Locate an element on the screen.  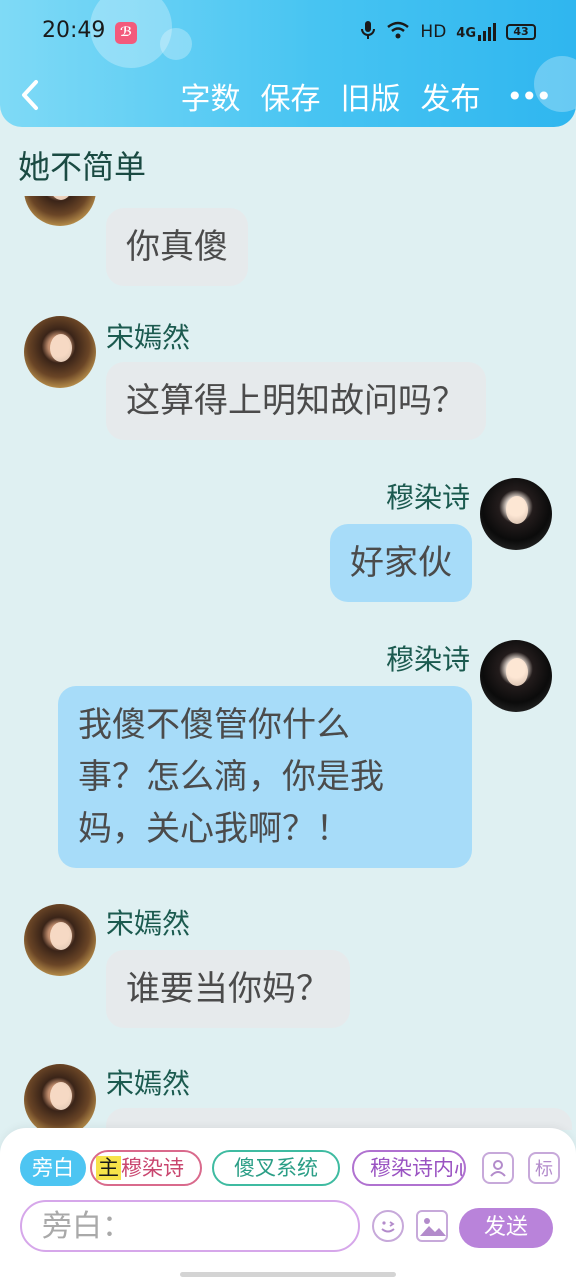
message-bubble is located at coordinates (339, 1119).